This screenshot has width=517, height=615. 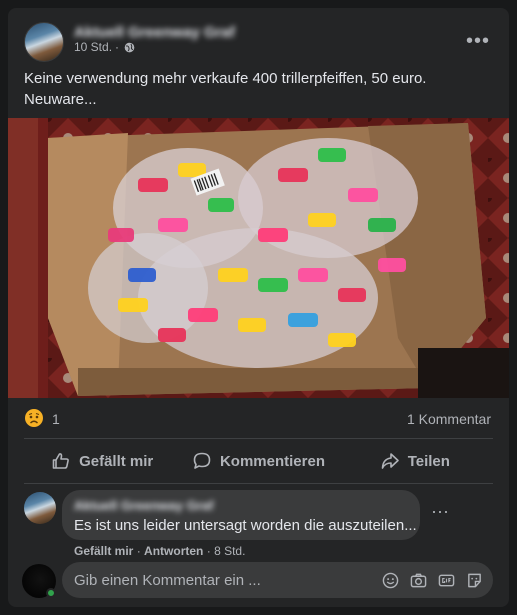 I want to click on comment-reply-link: Antworten, so click(x=173, y=551).